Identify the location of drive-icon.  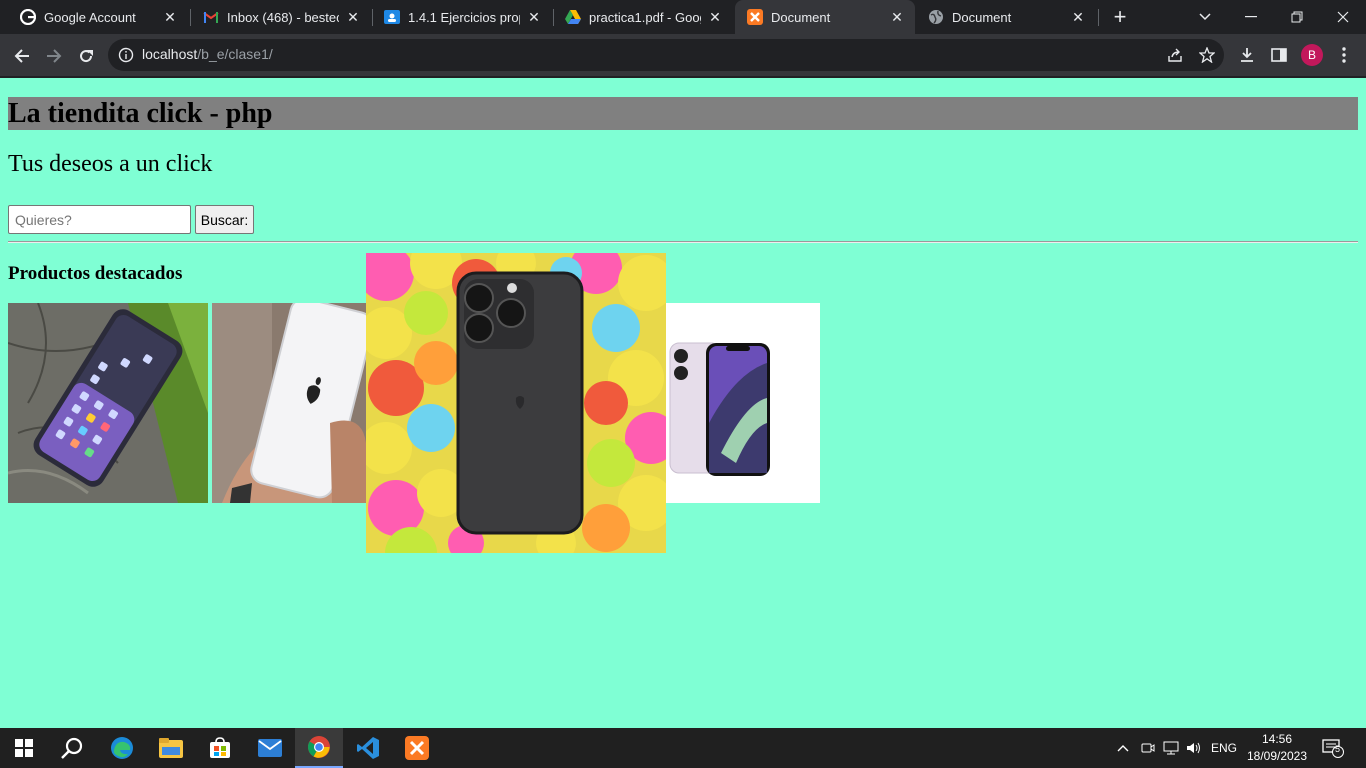
(573, 17).